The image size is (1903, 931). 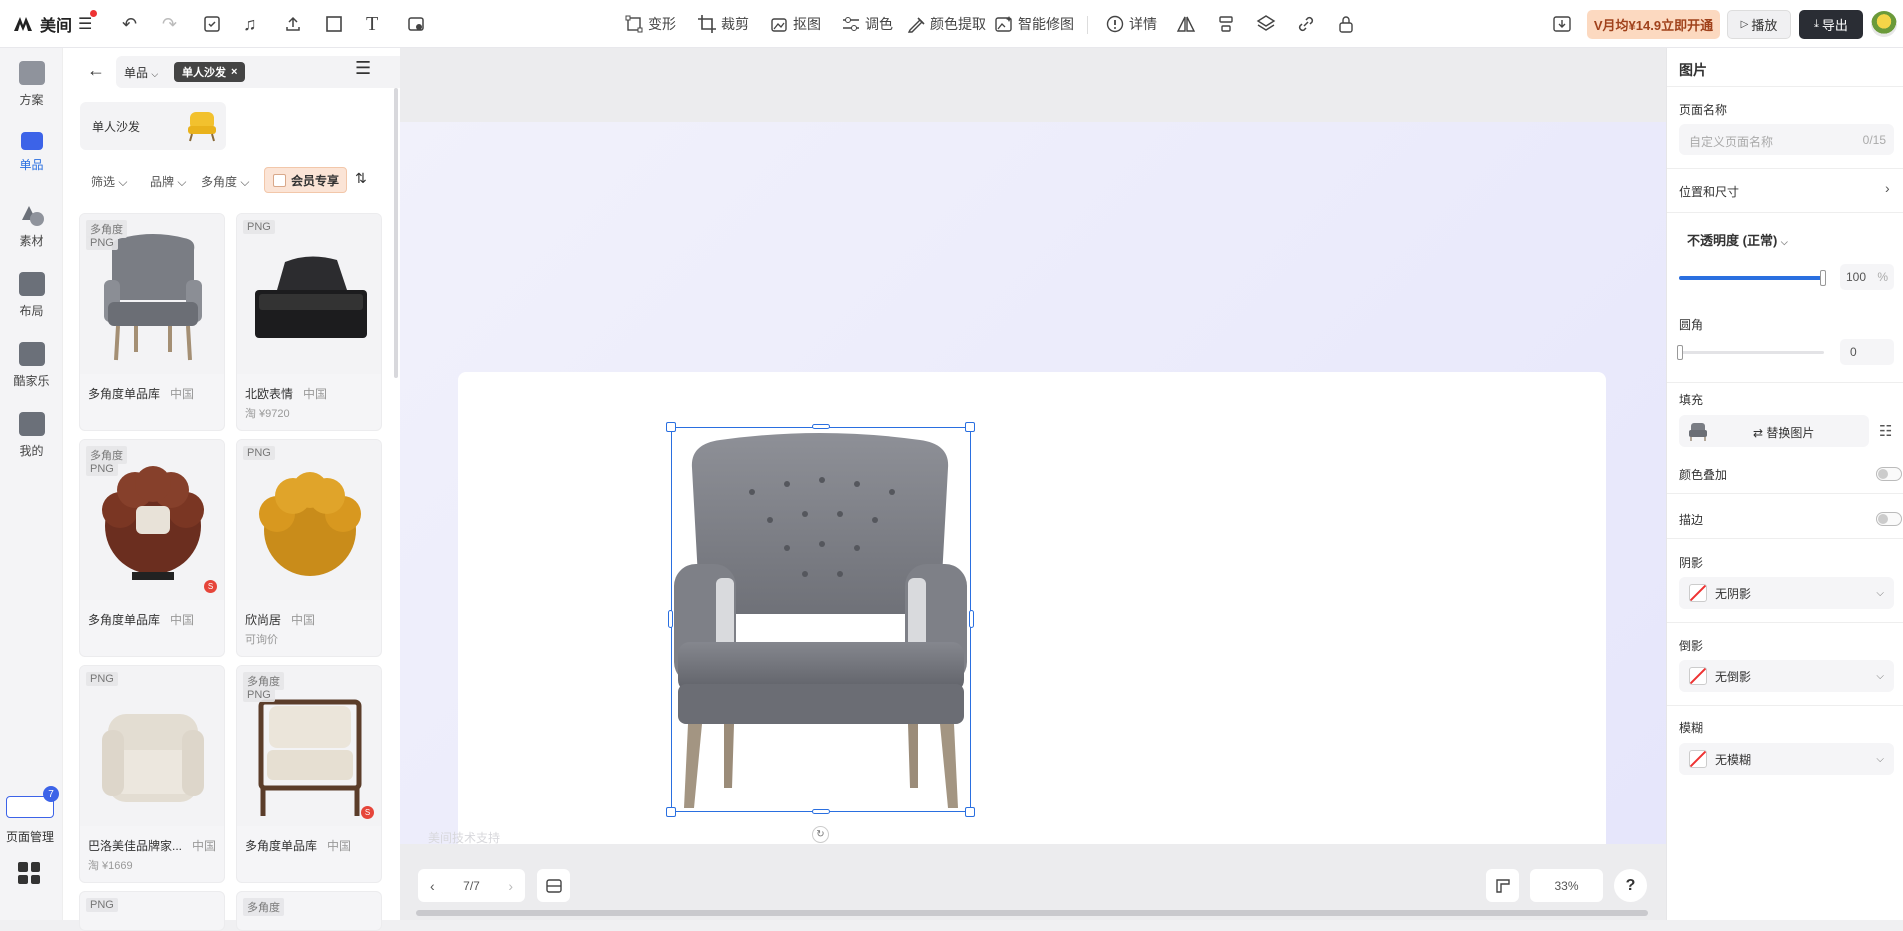 What do you see at coordinates (1737, 239) in the screenshot?
I see `opacity-mode-dropdown: 不透明度 (正常) ⌵` at bounding box center [1737, 239].